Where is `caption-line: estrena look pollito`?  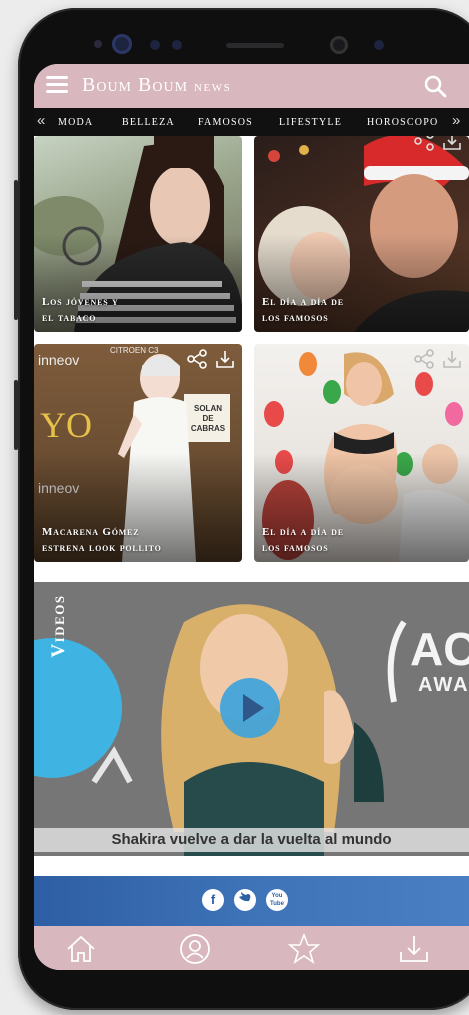 caption-line: estrena look pollito is located at coordinates (102, 548).